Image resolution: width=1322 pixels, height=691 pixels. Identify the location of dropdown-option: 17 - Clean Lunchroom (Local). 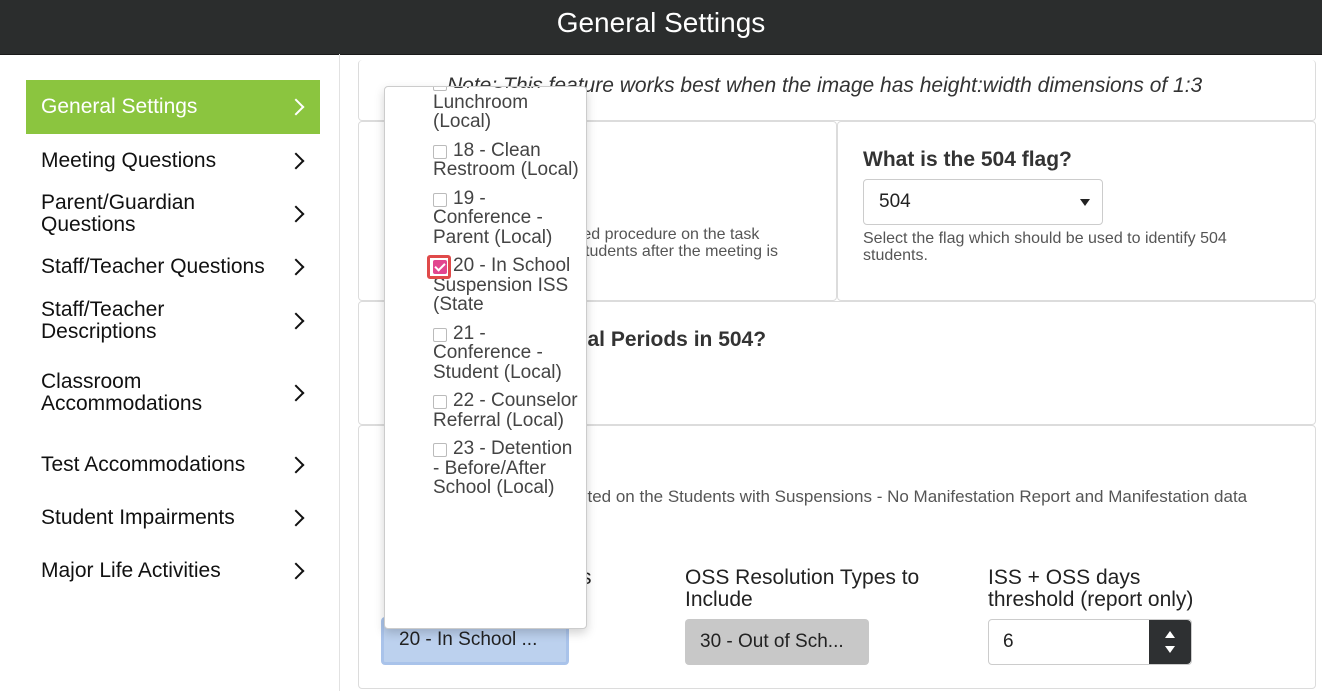
(485, 109).